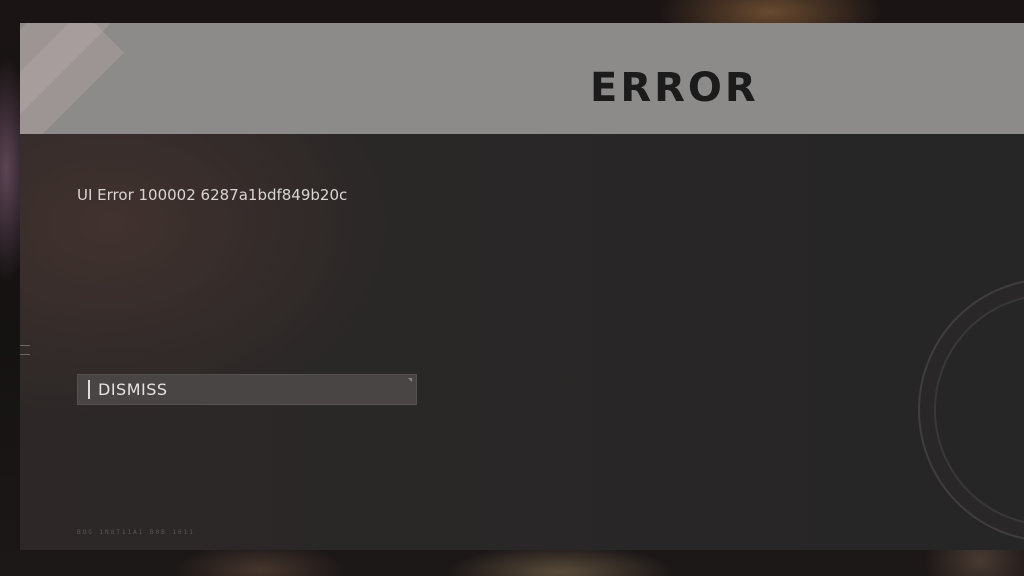 The width and height of the screenshot is (1024, 576). Describe the element at coordinates (25, 350) in the screenshot. I see `menu-lines-icon` at that location.